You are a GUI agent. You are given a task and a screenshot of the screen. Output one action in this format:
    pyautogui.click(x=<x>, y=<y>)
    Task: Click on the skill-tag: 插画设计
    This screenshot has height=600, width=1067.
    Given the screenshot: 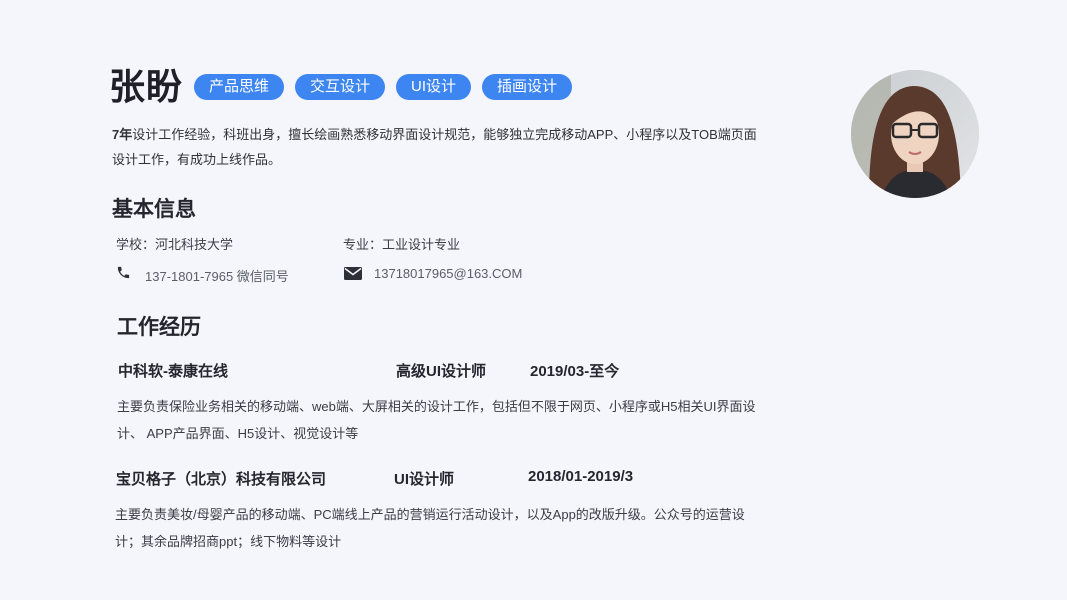 What is the action you would take?
    pyautogui.click(x=527, y=87)
    